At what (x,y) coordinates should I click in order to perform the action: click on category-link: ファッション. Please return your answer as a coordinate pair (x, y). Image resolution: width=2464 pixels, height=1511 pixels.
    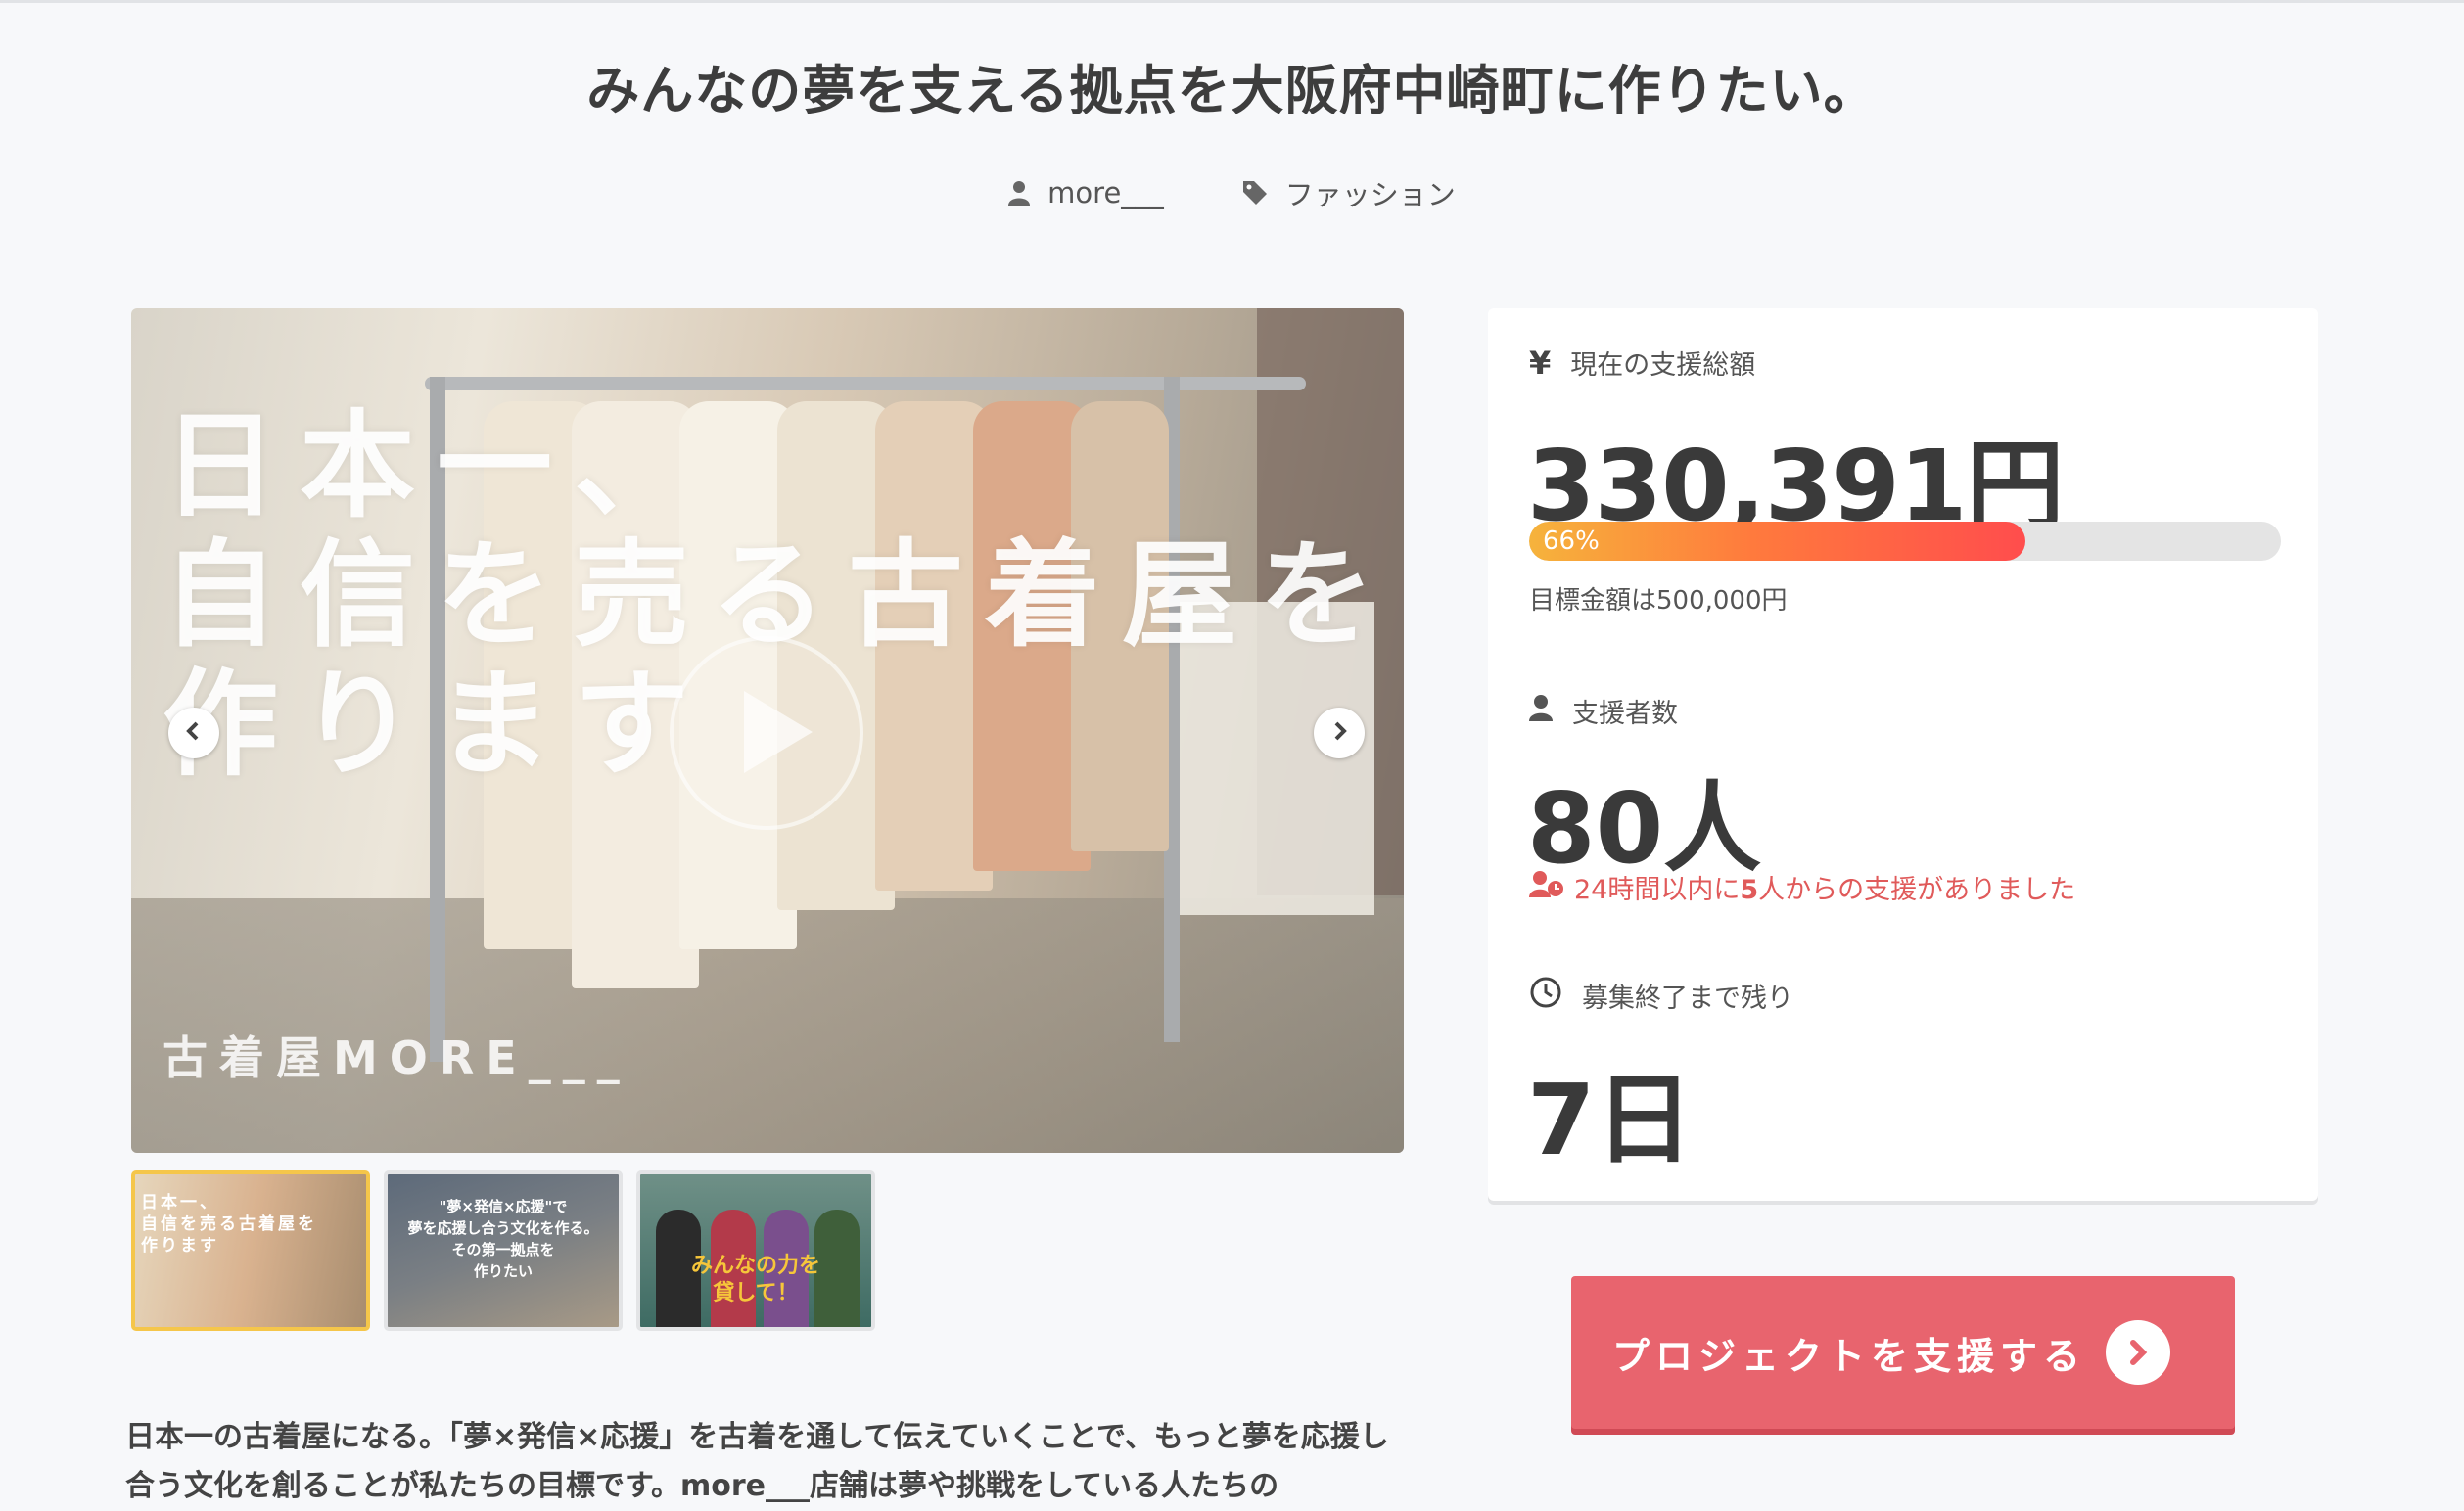
    Looking at the image, I should click on (1349, 193).